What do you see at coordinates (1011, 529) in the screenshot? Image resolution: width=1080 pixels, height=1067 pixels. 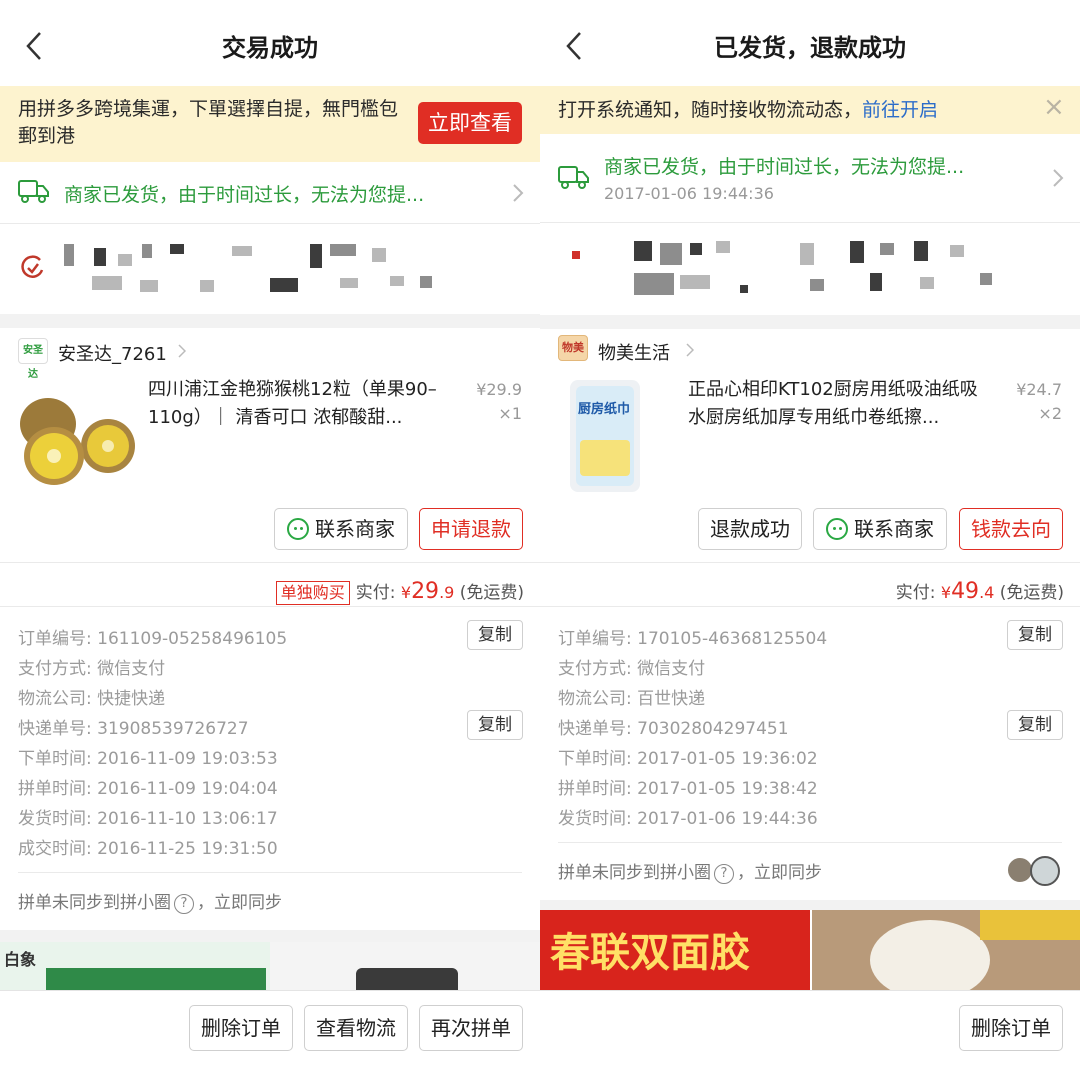 I see `money-flow-button: 钱款去向` at bounding box center [1011, 529].